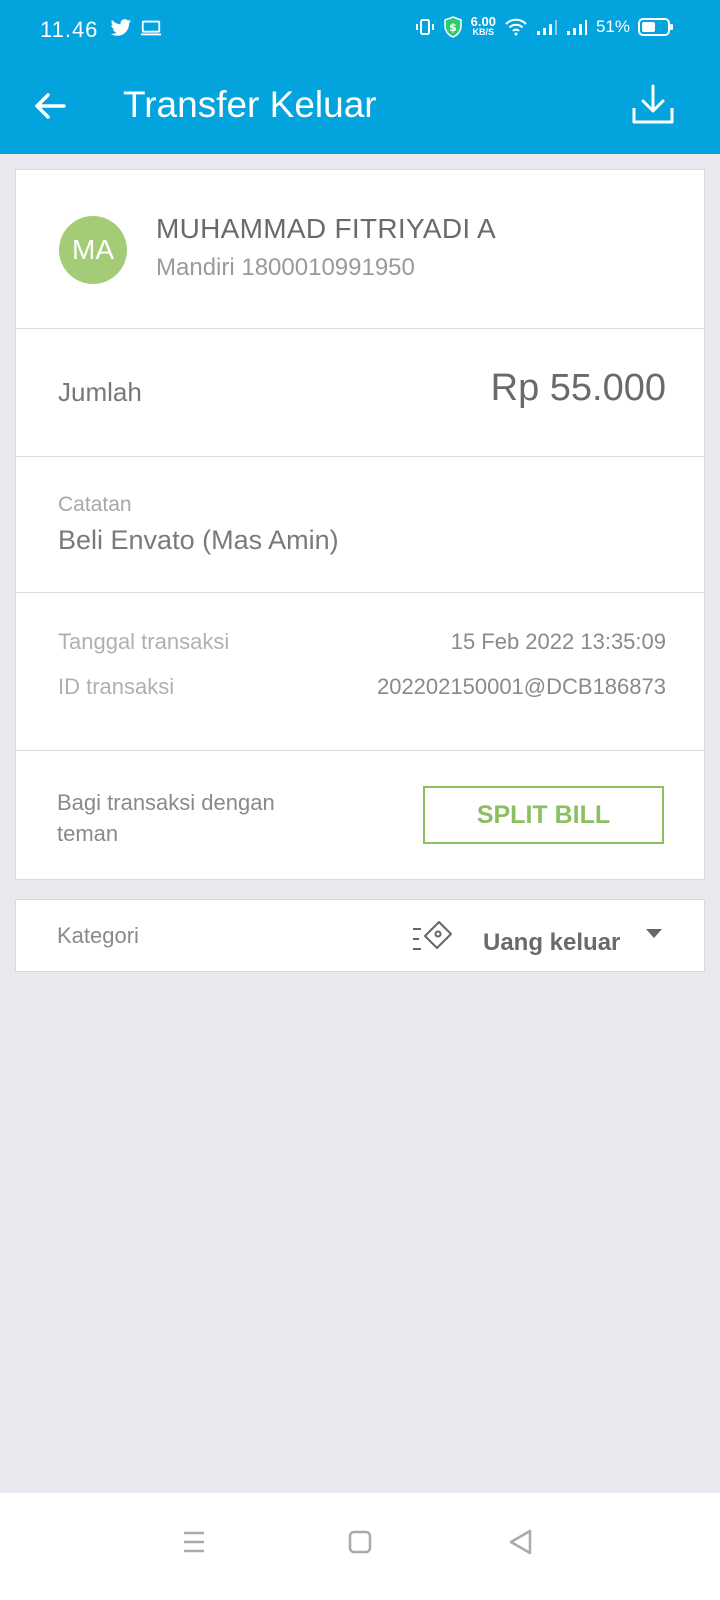  What do you see at coordinates (250, 104) in the screenshot?
I see `page-title: Transfer Keluar` at bounding box center [250, 104].